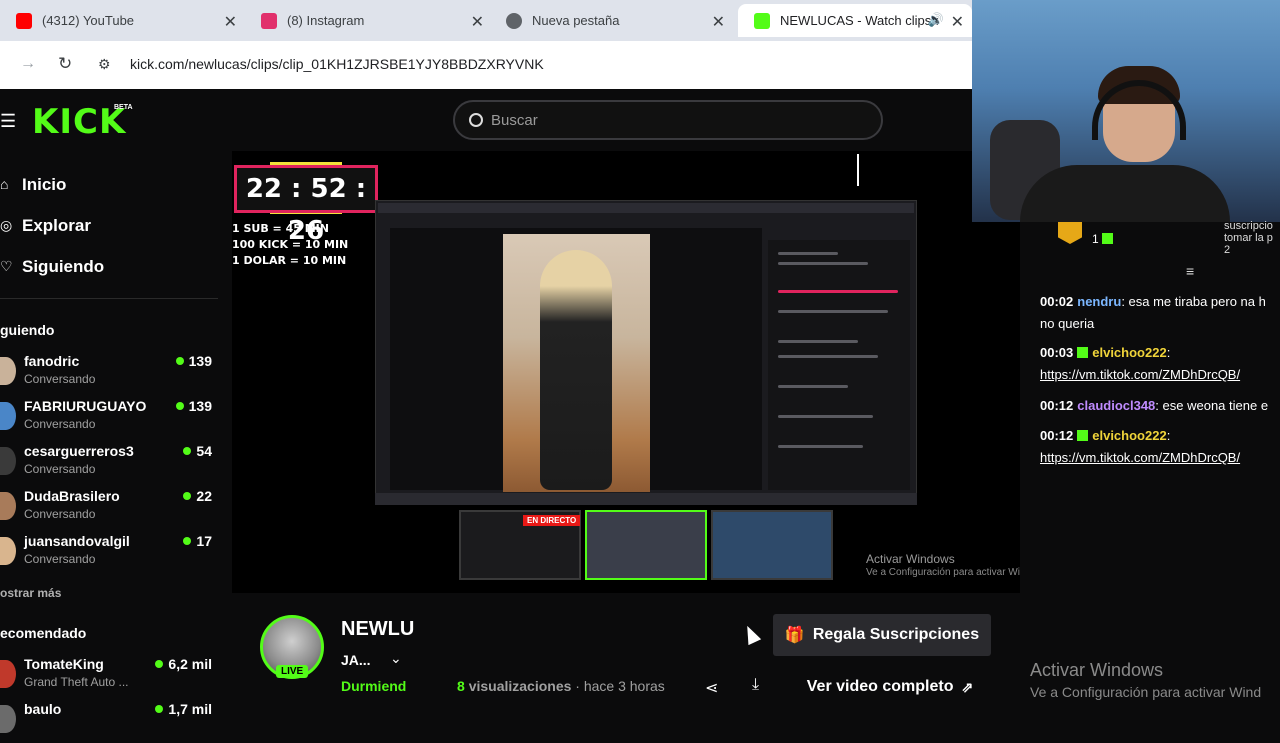 This screenshot has width=1280, height=743. What do you see at coordinates (751, 634) in the screenshot?
I see `mouse-cursor-icon` at bounding box center [751, 634].